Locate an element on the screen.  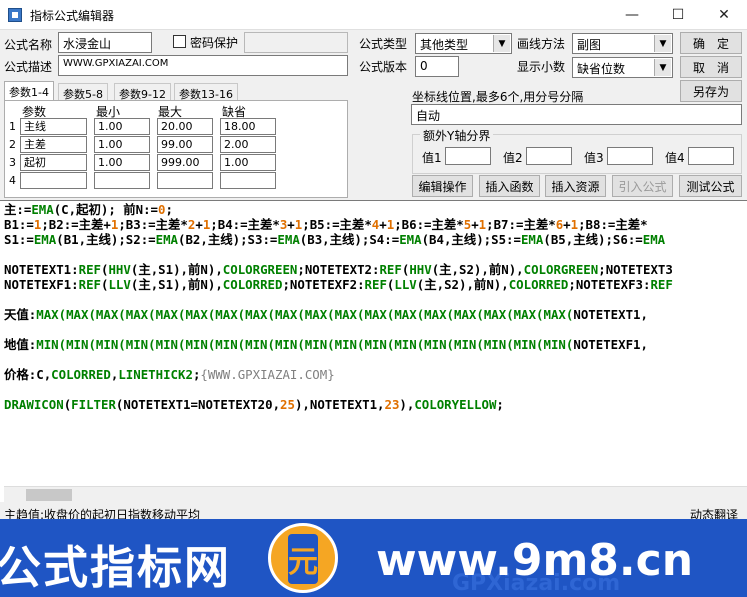
axis-input: 自动 is located at coordinates (576, 114).